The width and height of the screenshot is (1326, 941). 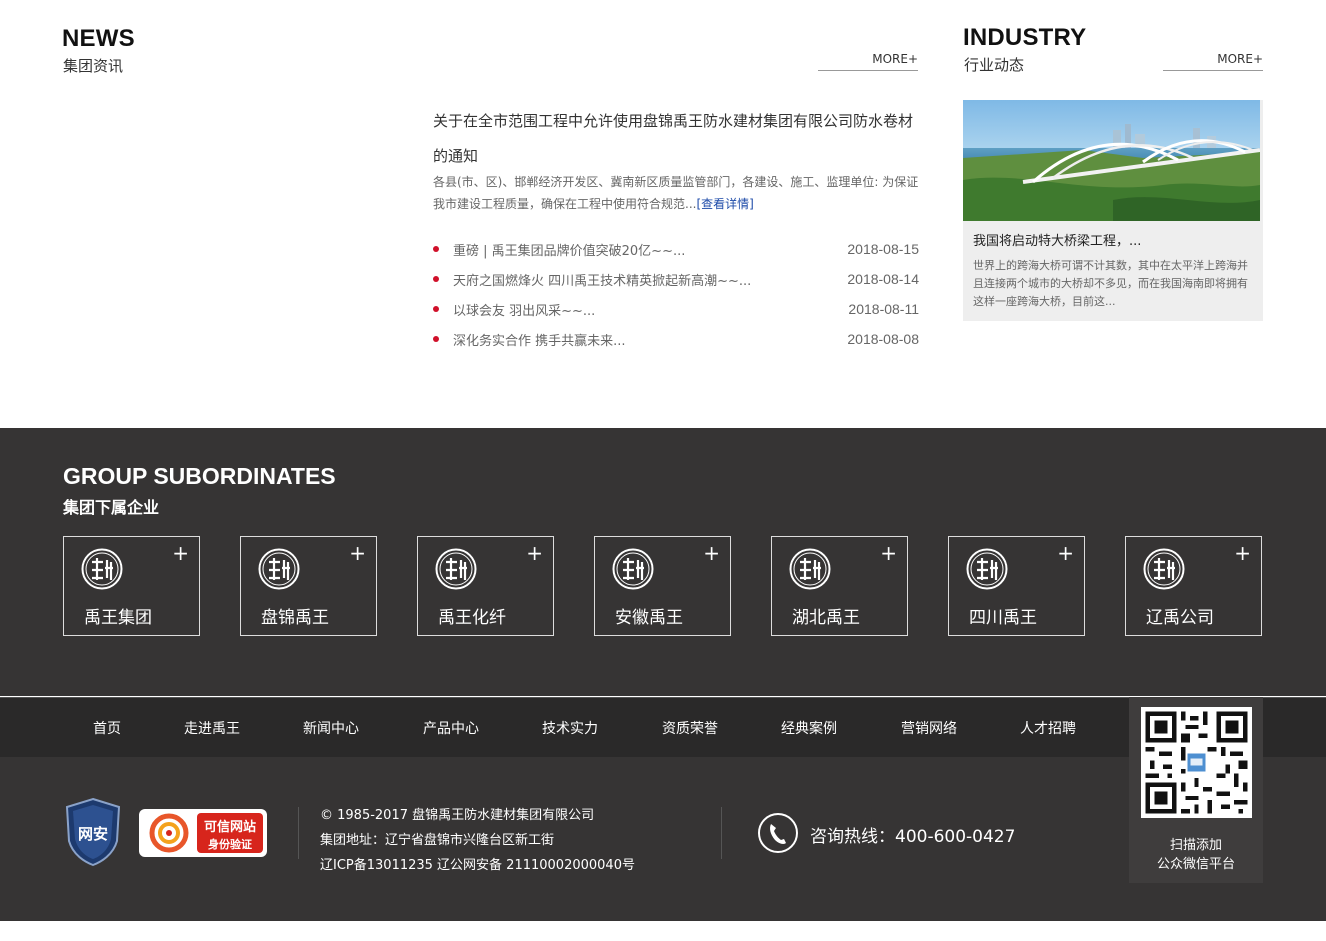 I want to click on trusted-line2: 身份验证, so click(x=230, y=844).